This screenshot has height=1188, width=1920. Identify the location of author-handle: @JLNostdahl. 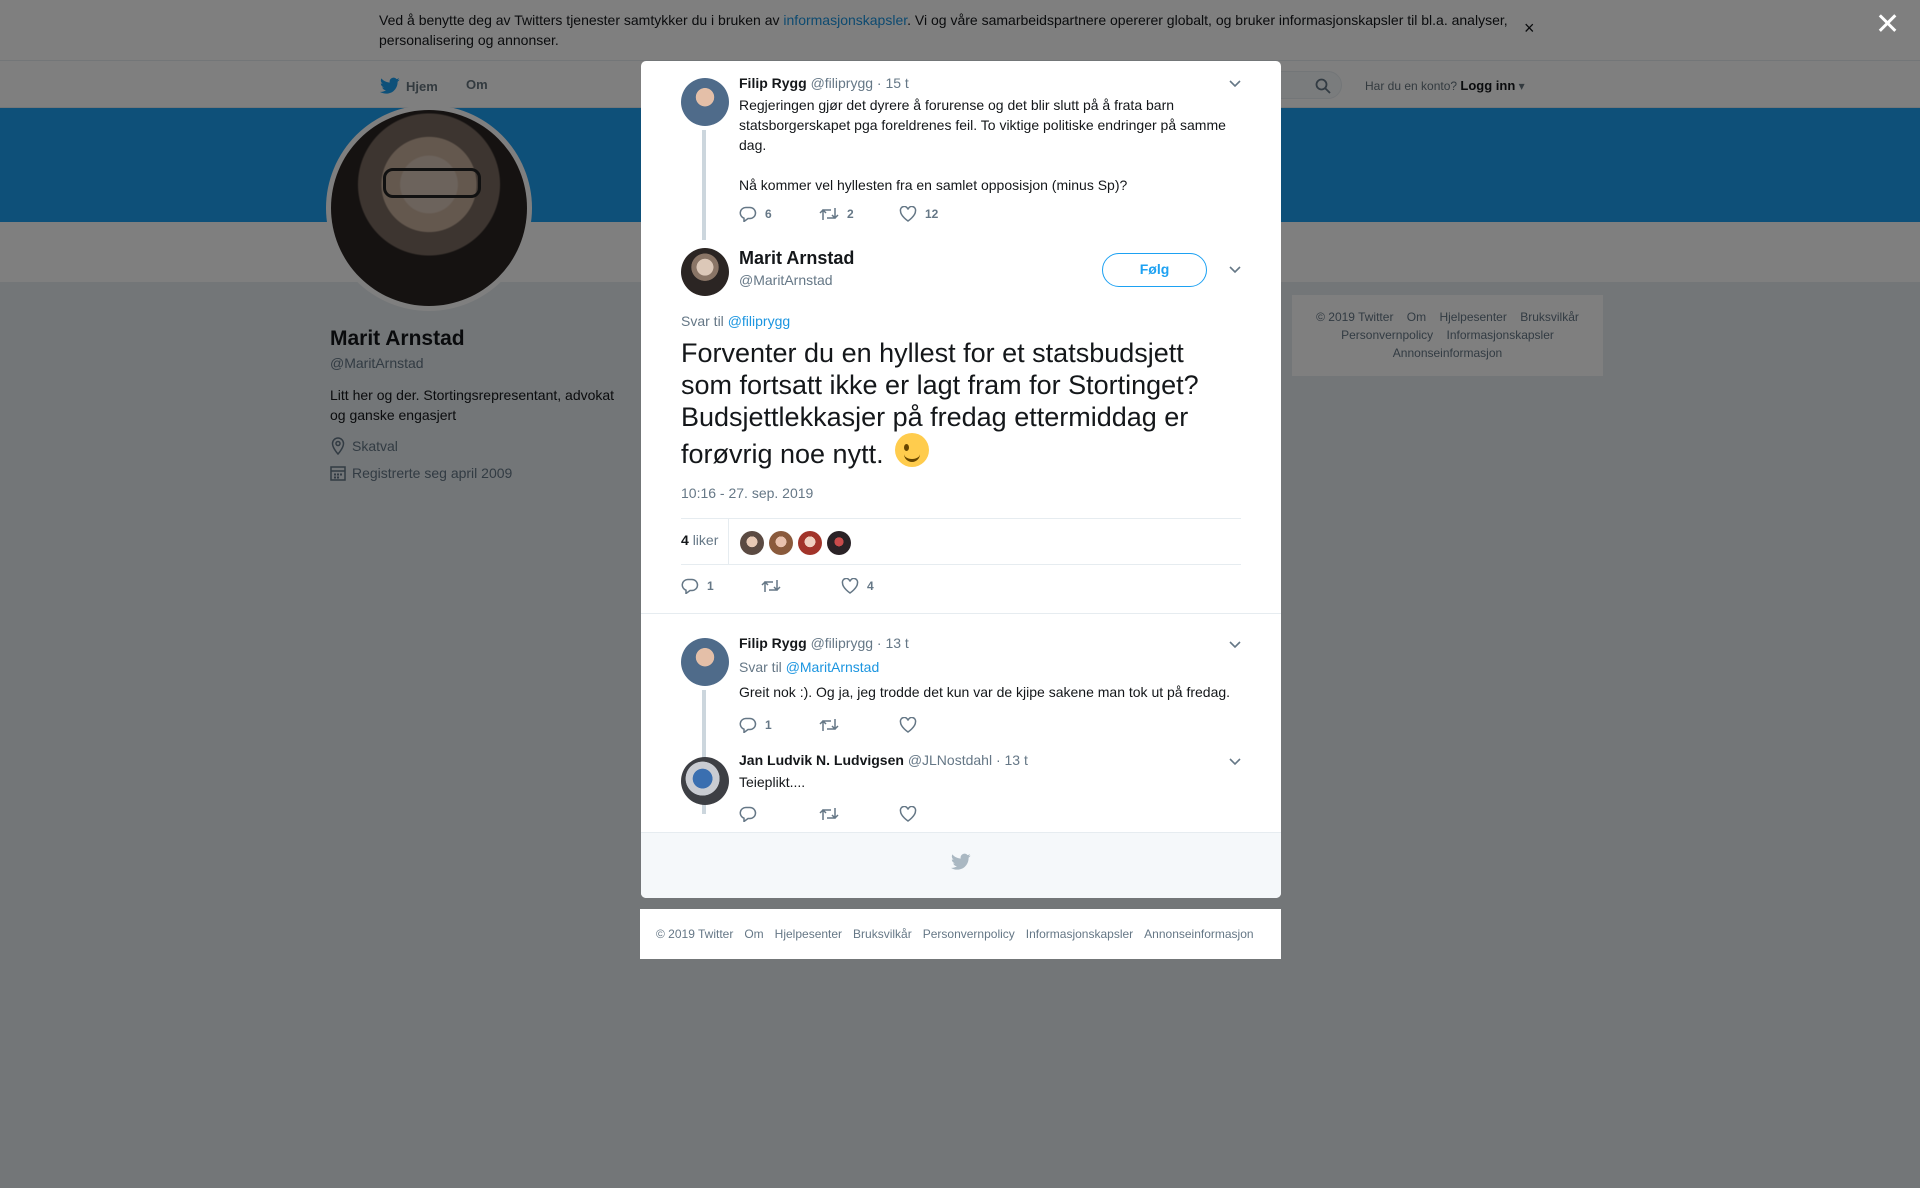
(950, 760).